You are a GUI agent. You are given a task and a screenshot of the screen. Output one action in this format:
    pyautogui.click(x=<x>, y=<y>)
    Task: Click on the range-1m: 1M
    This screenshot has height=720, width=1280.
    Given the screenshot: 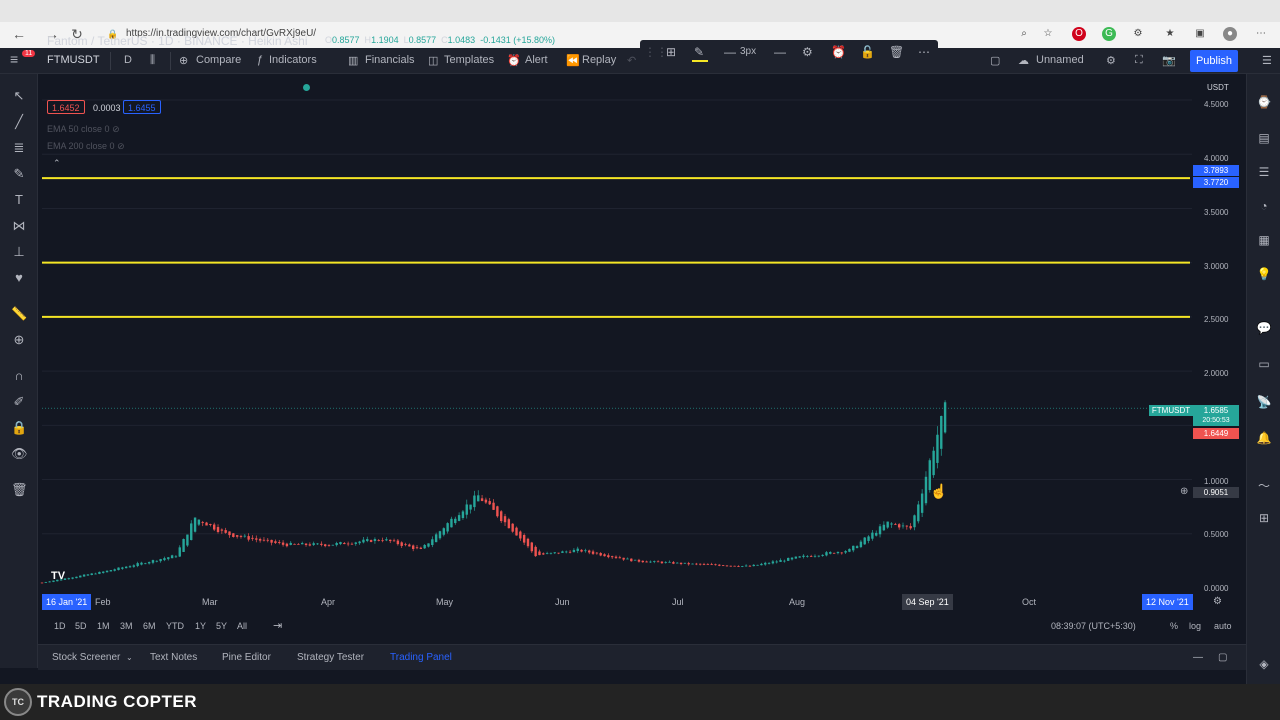 What is the action you would take?
    pyautogui.click(x=103, y=626)
    